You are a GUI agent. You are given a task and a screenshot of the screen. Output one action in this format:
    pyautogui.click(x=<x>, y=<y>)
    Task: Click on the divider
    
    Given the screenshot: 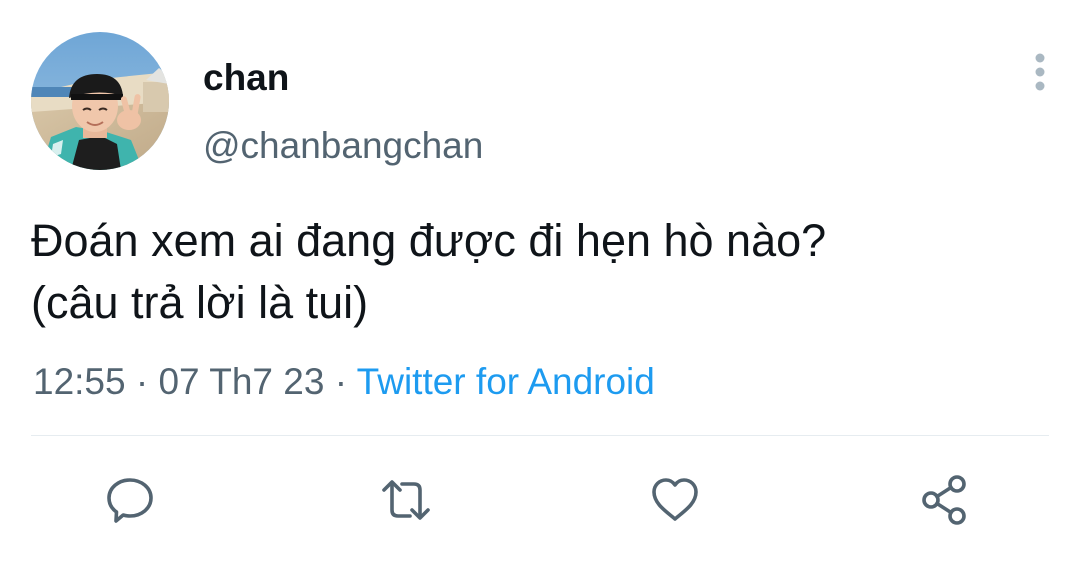 What is the action you would take?
    pyautogui.click(x=540, y=435)
    